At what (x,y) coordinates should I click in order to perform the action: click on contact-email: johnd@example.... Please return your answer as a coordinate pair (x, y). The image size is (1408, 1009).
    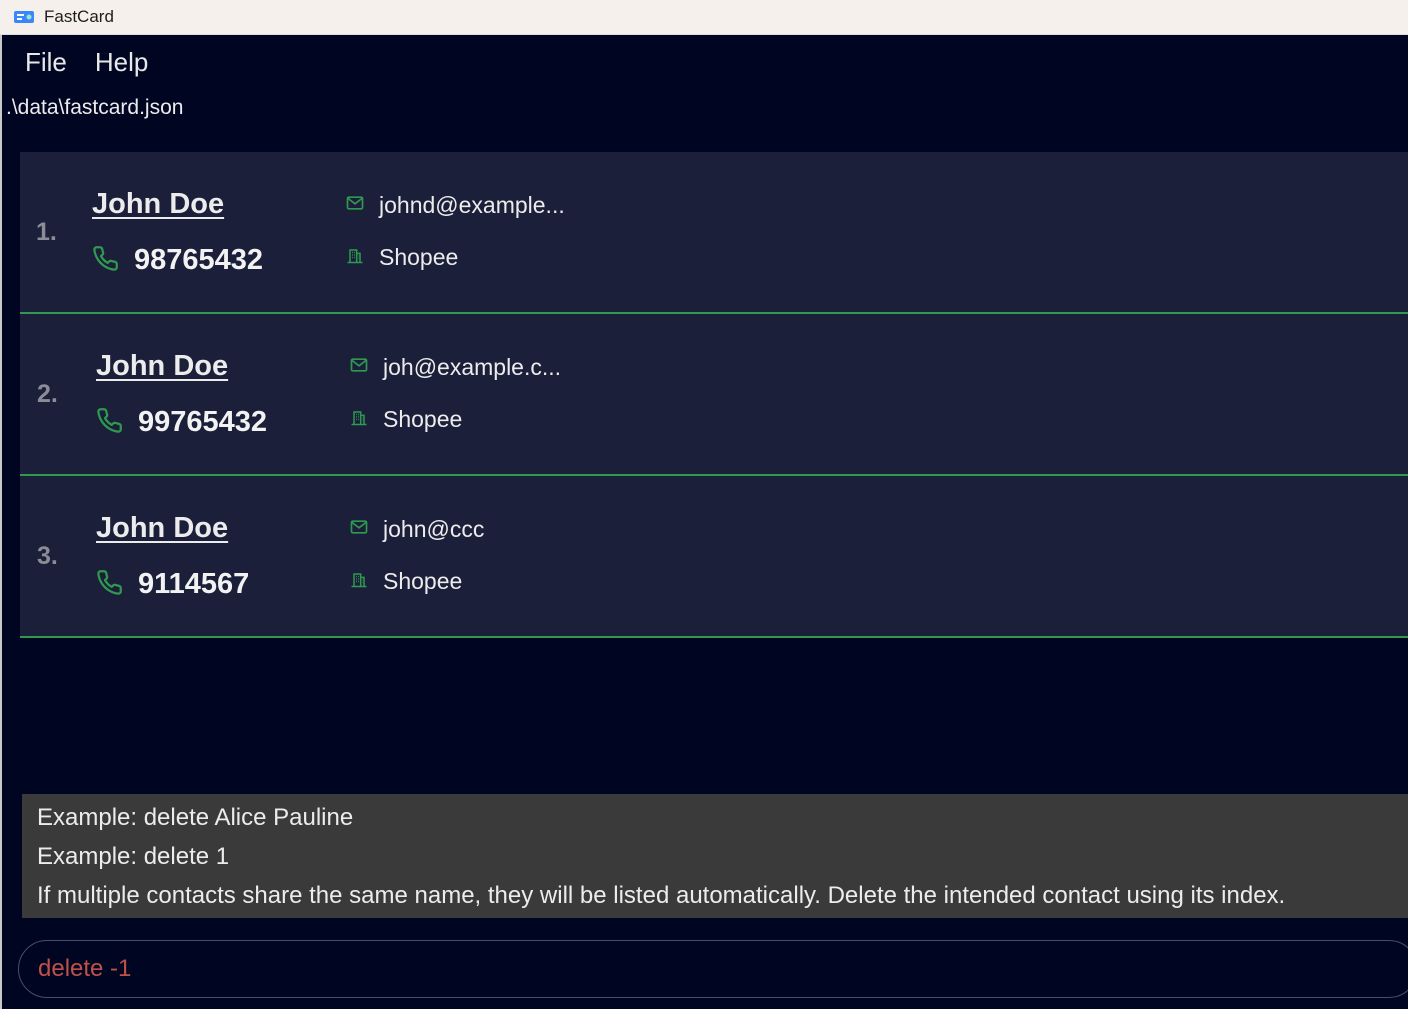
    Looking at the image, I should click on (472, 205).